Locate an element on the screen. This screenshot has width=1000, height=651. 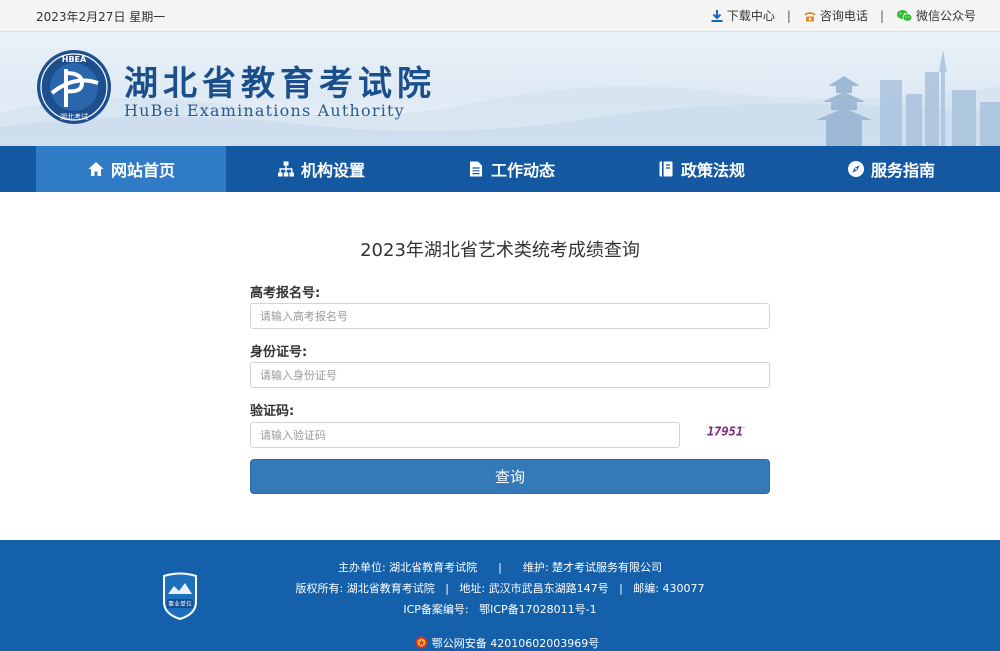
download-center-link: 下载中心 is located at coordinates (742, 15).